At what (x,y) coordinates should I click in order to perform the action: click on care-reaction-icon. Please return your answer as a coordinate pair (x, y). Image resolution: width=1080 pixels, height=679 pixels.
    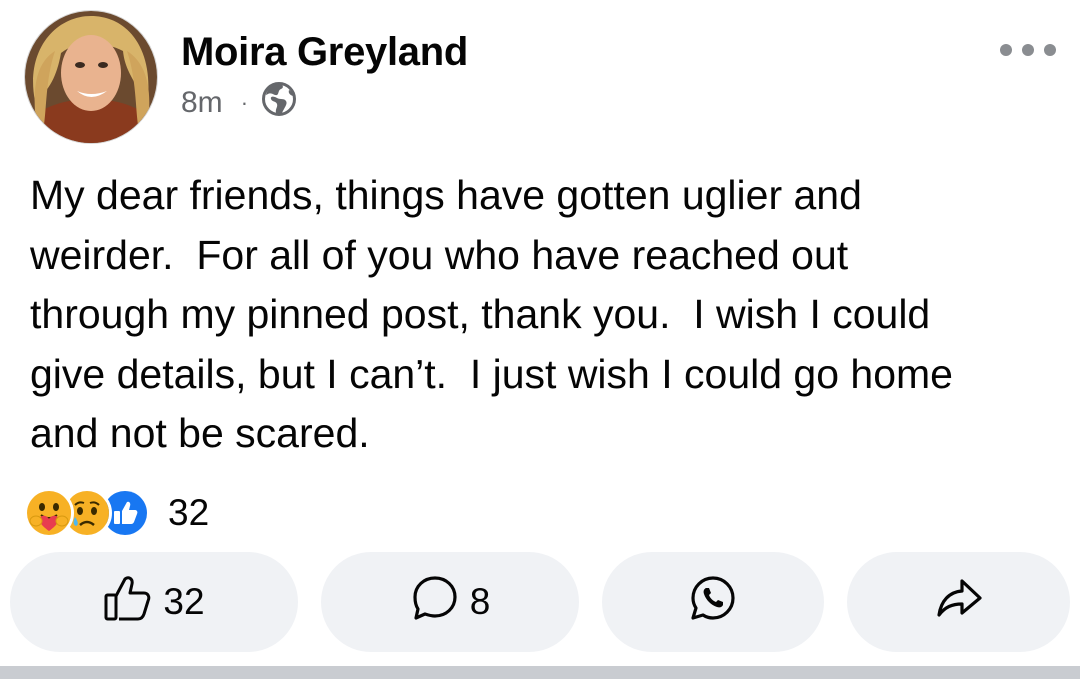
    Looking at the image, I should click on (49, 513).